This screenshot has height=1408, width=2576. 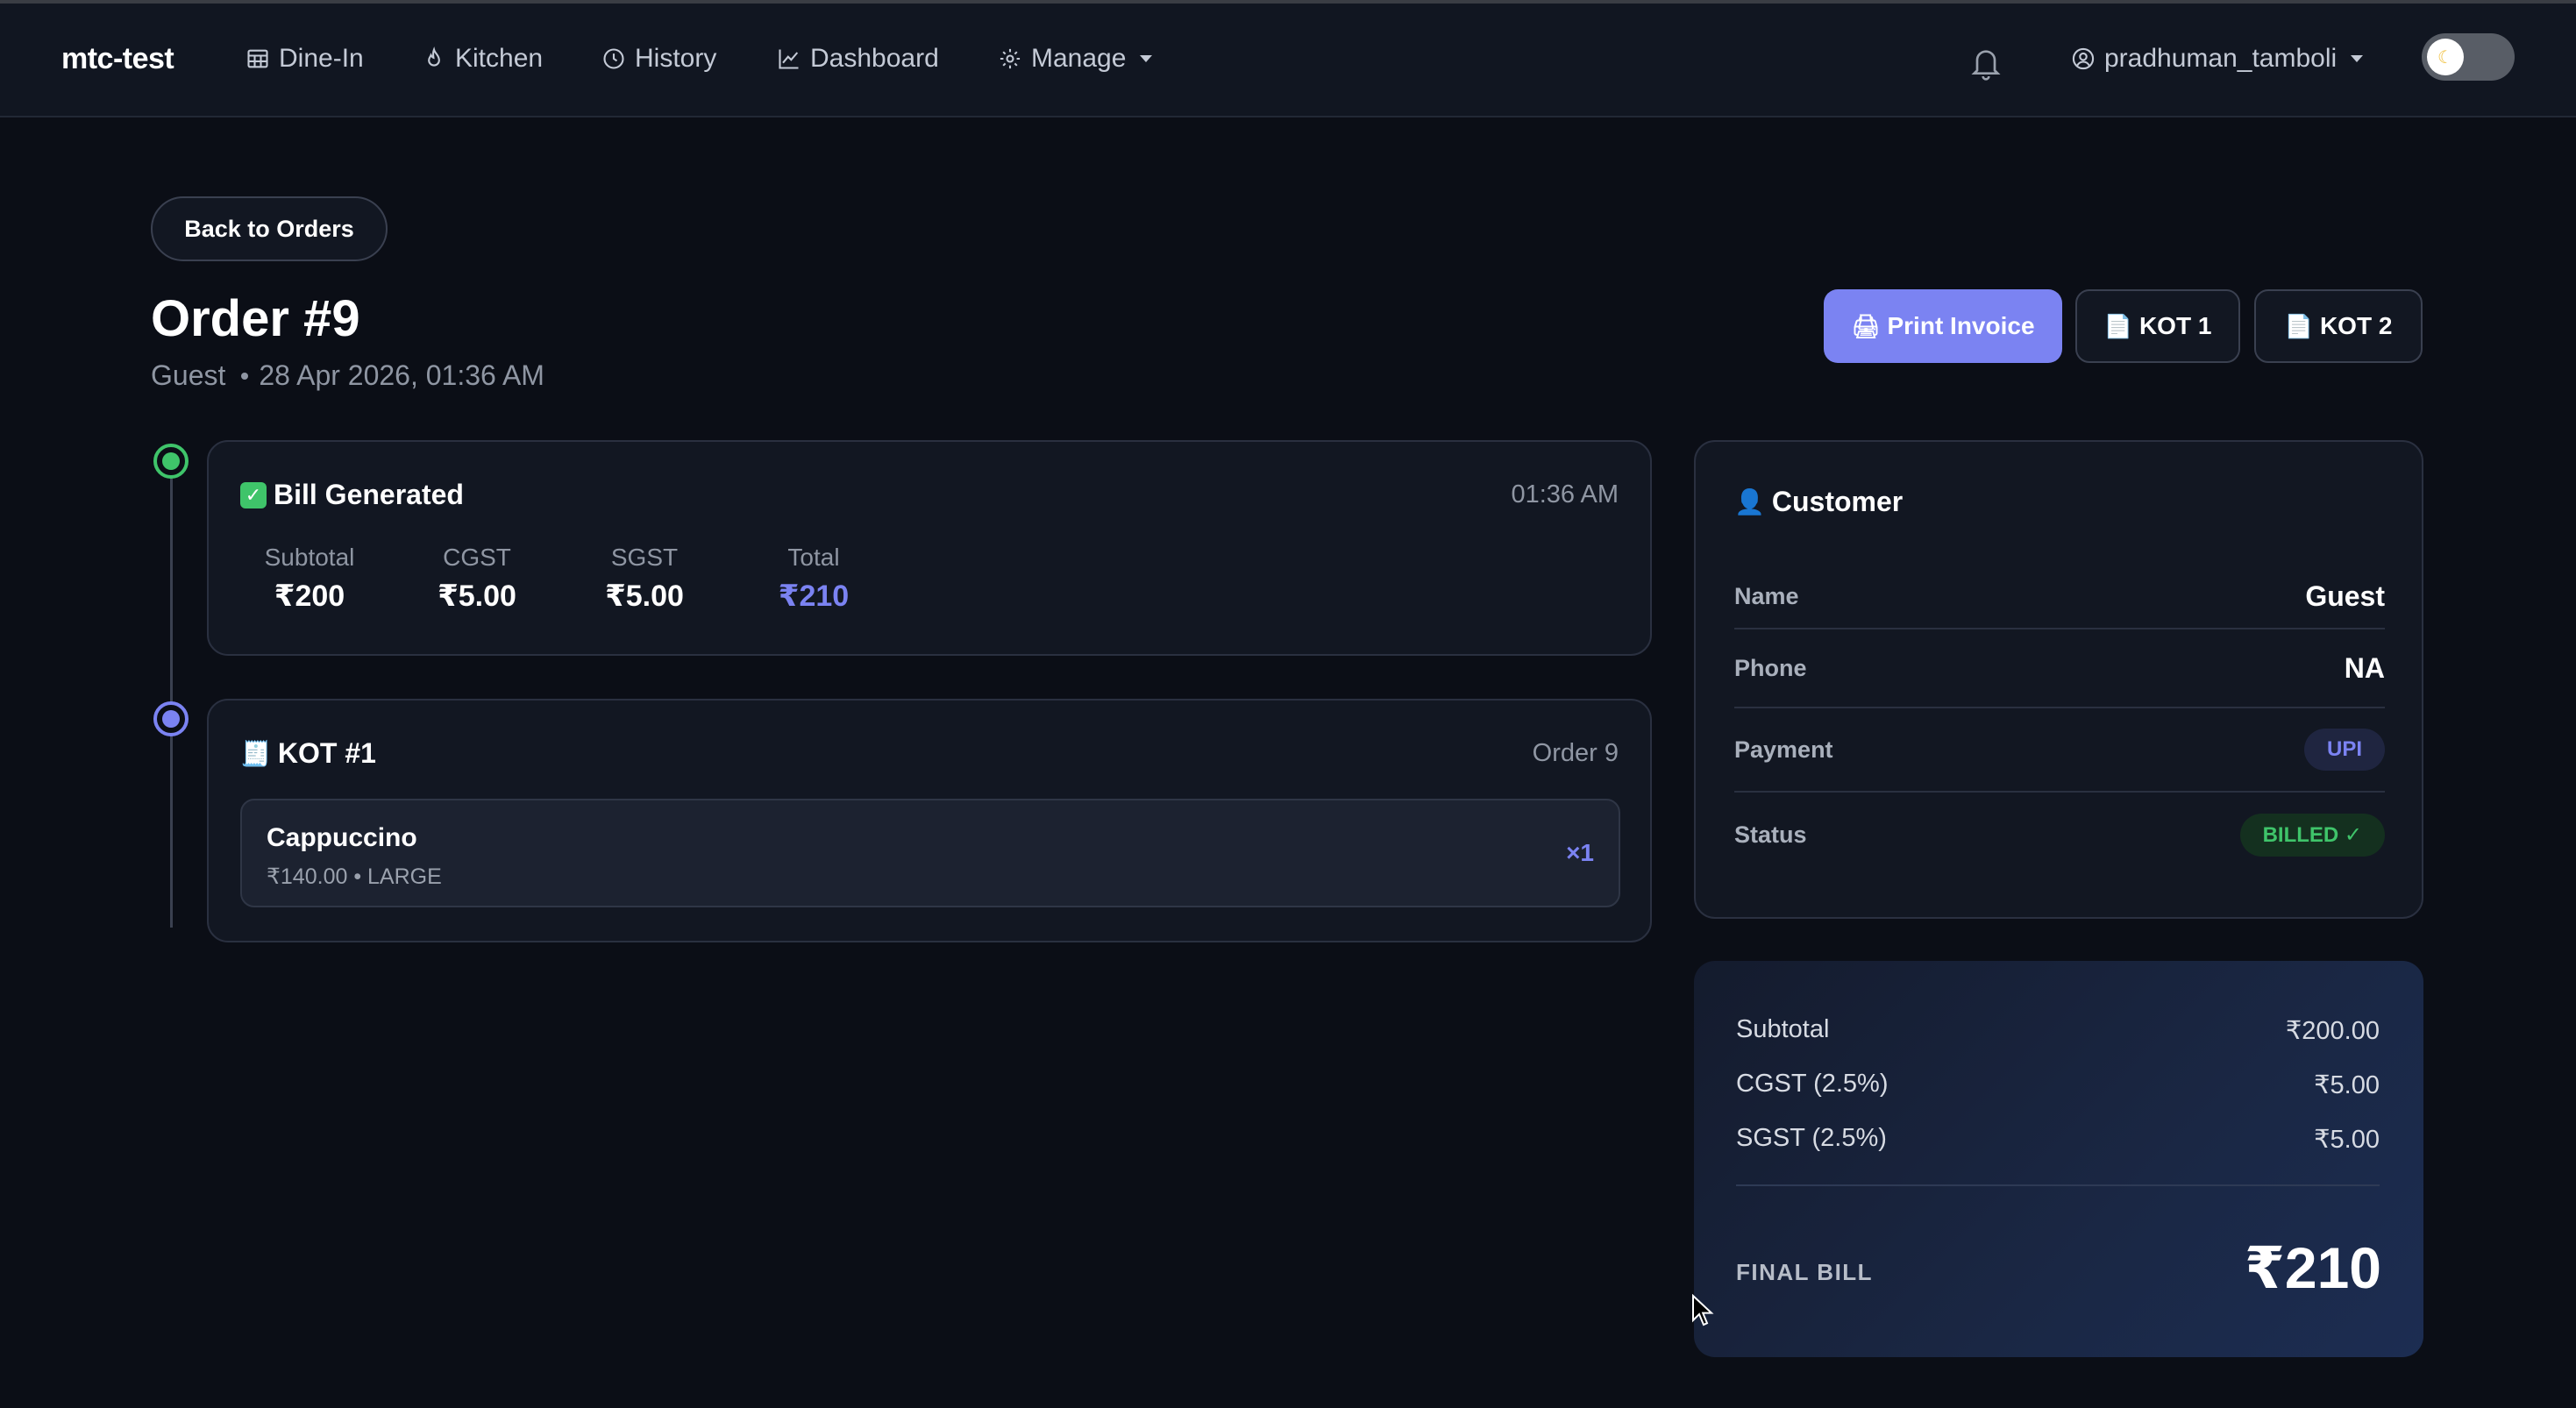 I want to click on table-icon, so click(x=257, y=58).